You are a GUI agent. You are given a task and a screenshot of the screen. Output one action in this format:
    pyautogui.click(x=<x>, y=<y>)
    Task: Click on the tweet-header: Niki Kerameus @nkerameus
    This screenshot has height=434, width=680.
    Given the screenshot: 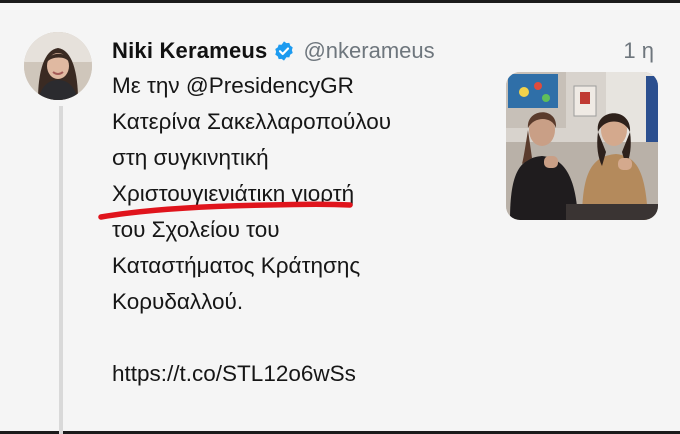 What is the action you would take?
    pyautogui.click(x=273, y=51)
    